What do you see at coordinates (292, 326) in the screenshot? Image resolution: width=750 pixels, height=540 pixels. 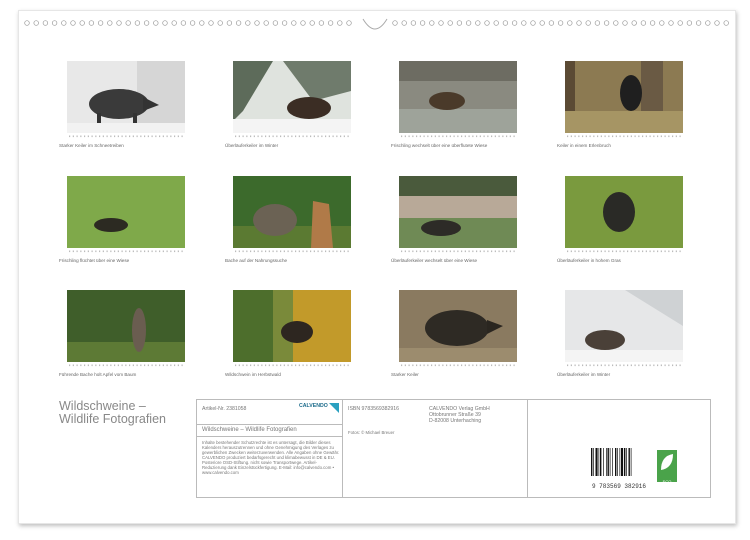 I see `photo-boar-autumn-forest` at bounding box center [292, 326].